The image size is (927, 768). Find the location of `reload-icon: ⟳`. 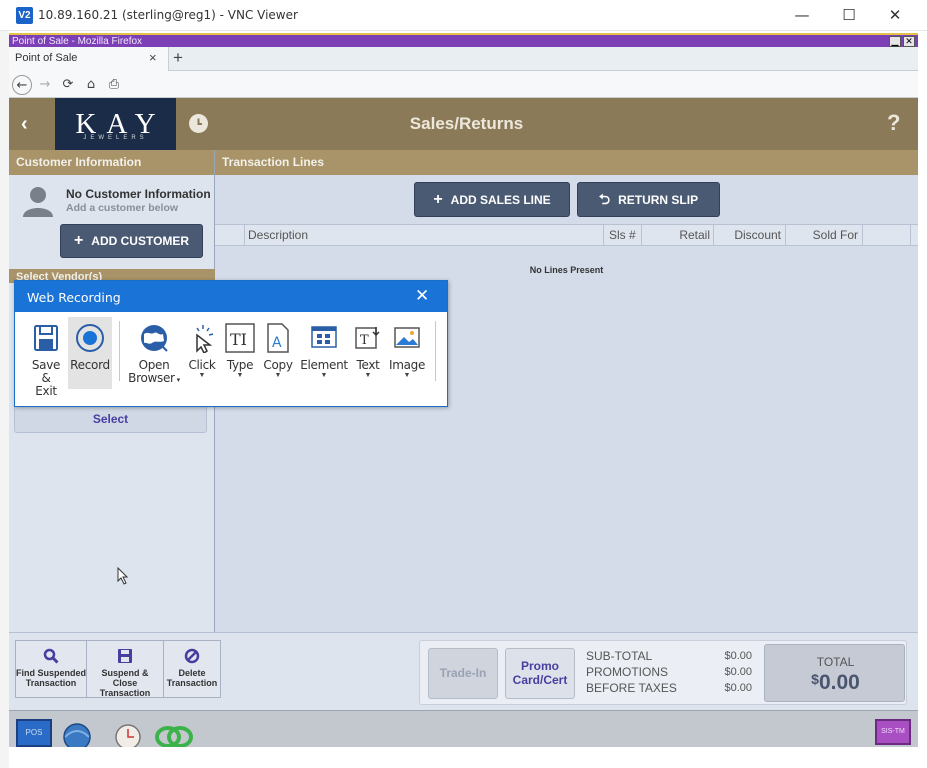

reload-icon: ⟳ is located at coordinates (68, 85).